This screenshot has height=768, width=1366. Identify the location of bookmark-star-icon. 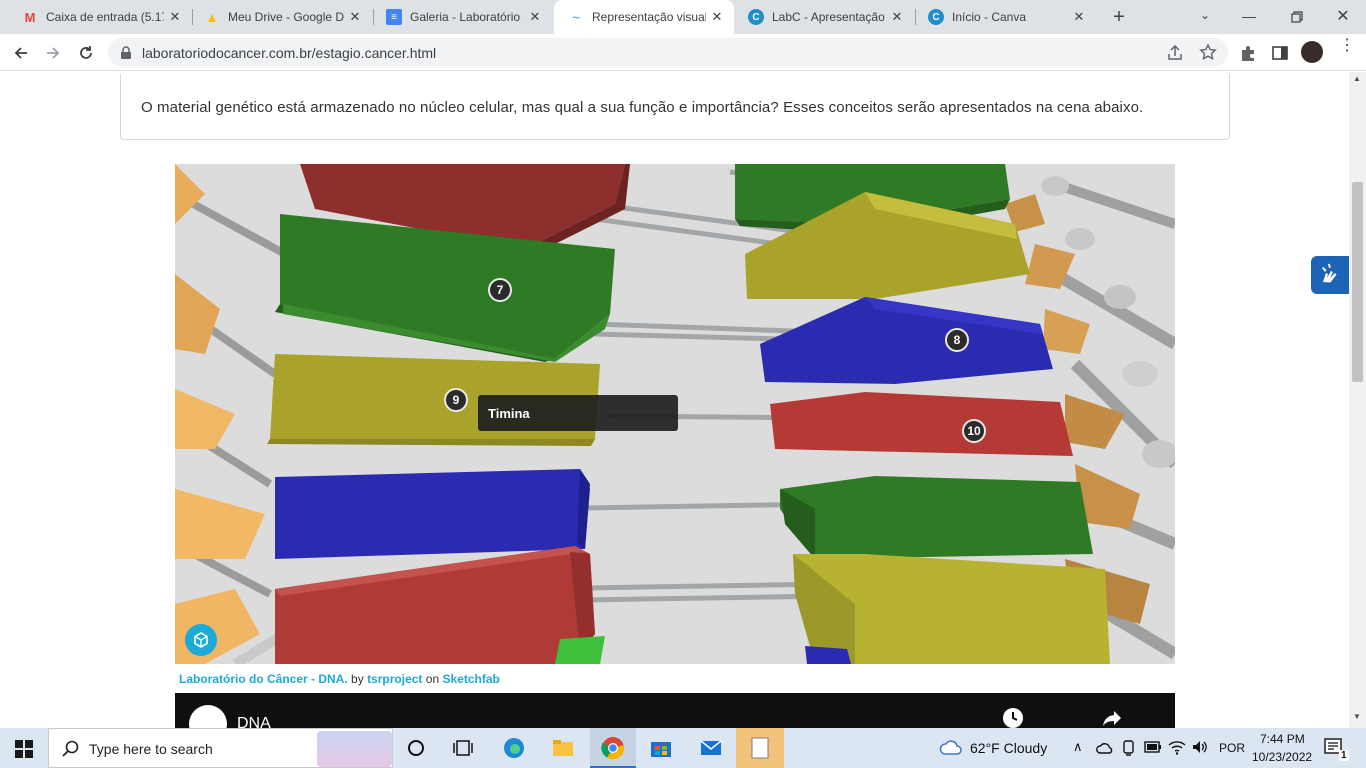
(1208, 52).